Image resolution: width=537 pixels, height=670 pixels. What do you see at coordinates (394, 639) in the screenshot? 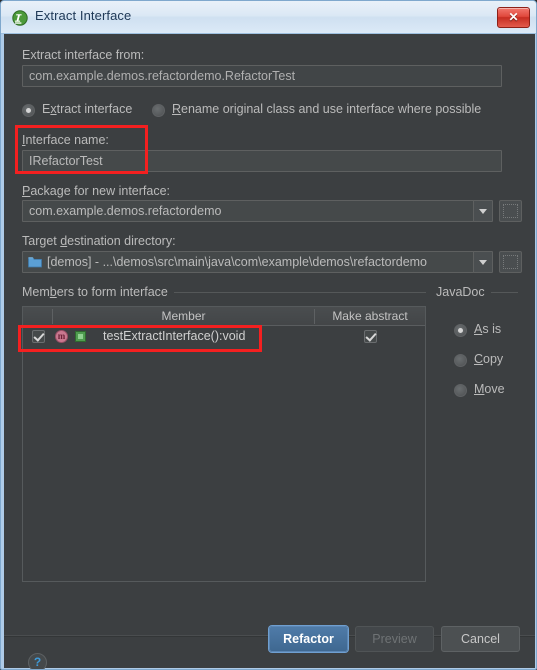
I see `preview-button: Preview` at bounding box center [394, 639].